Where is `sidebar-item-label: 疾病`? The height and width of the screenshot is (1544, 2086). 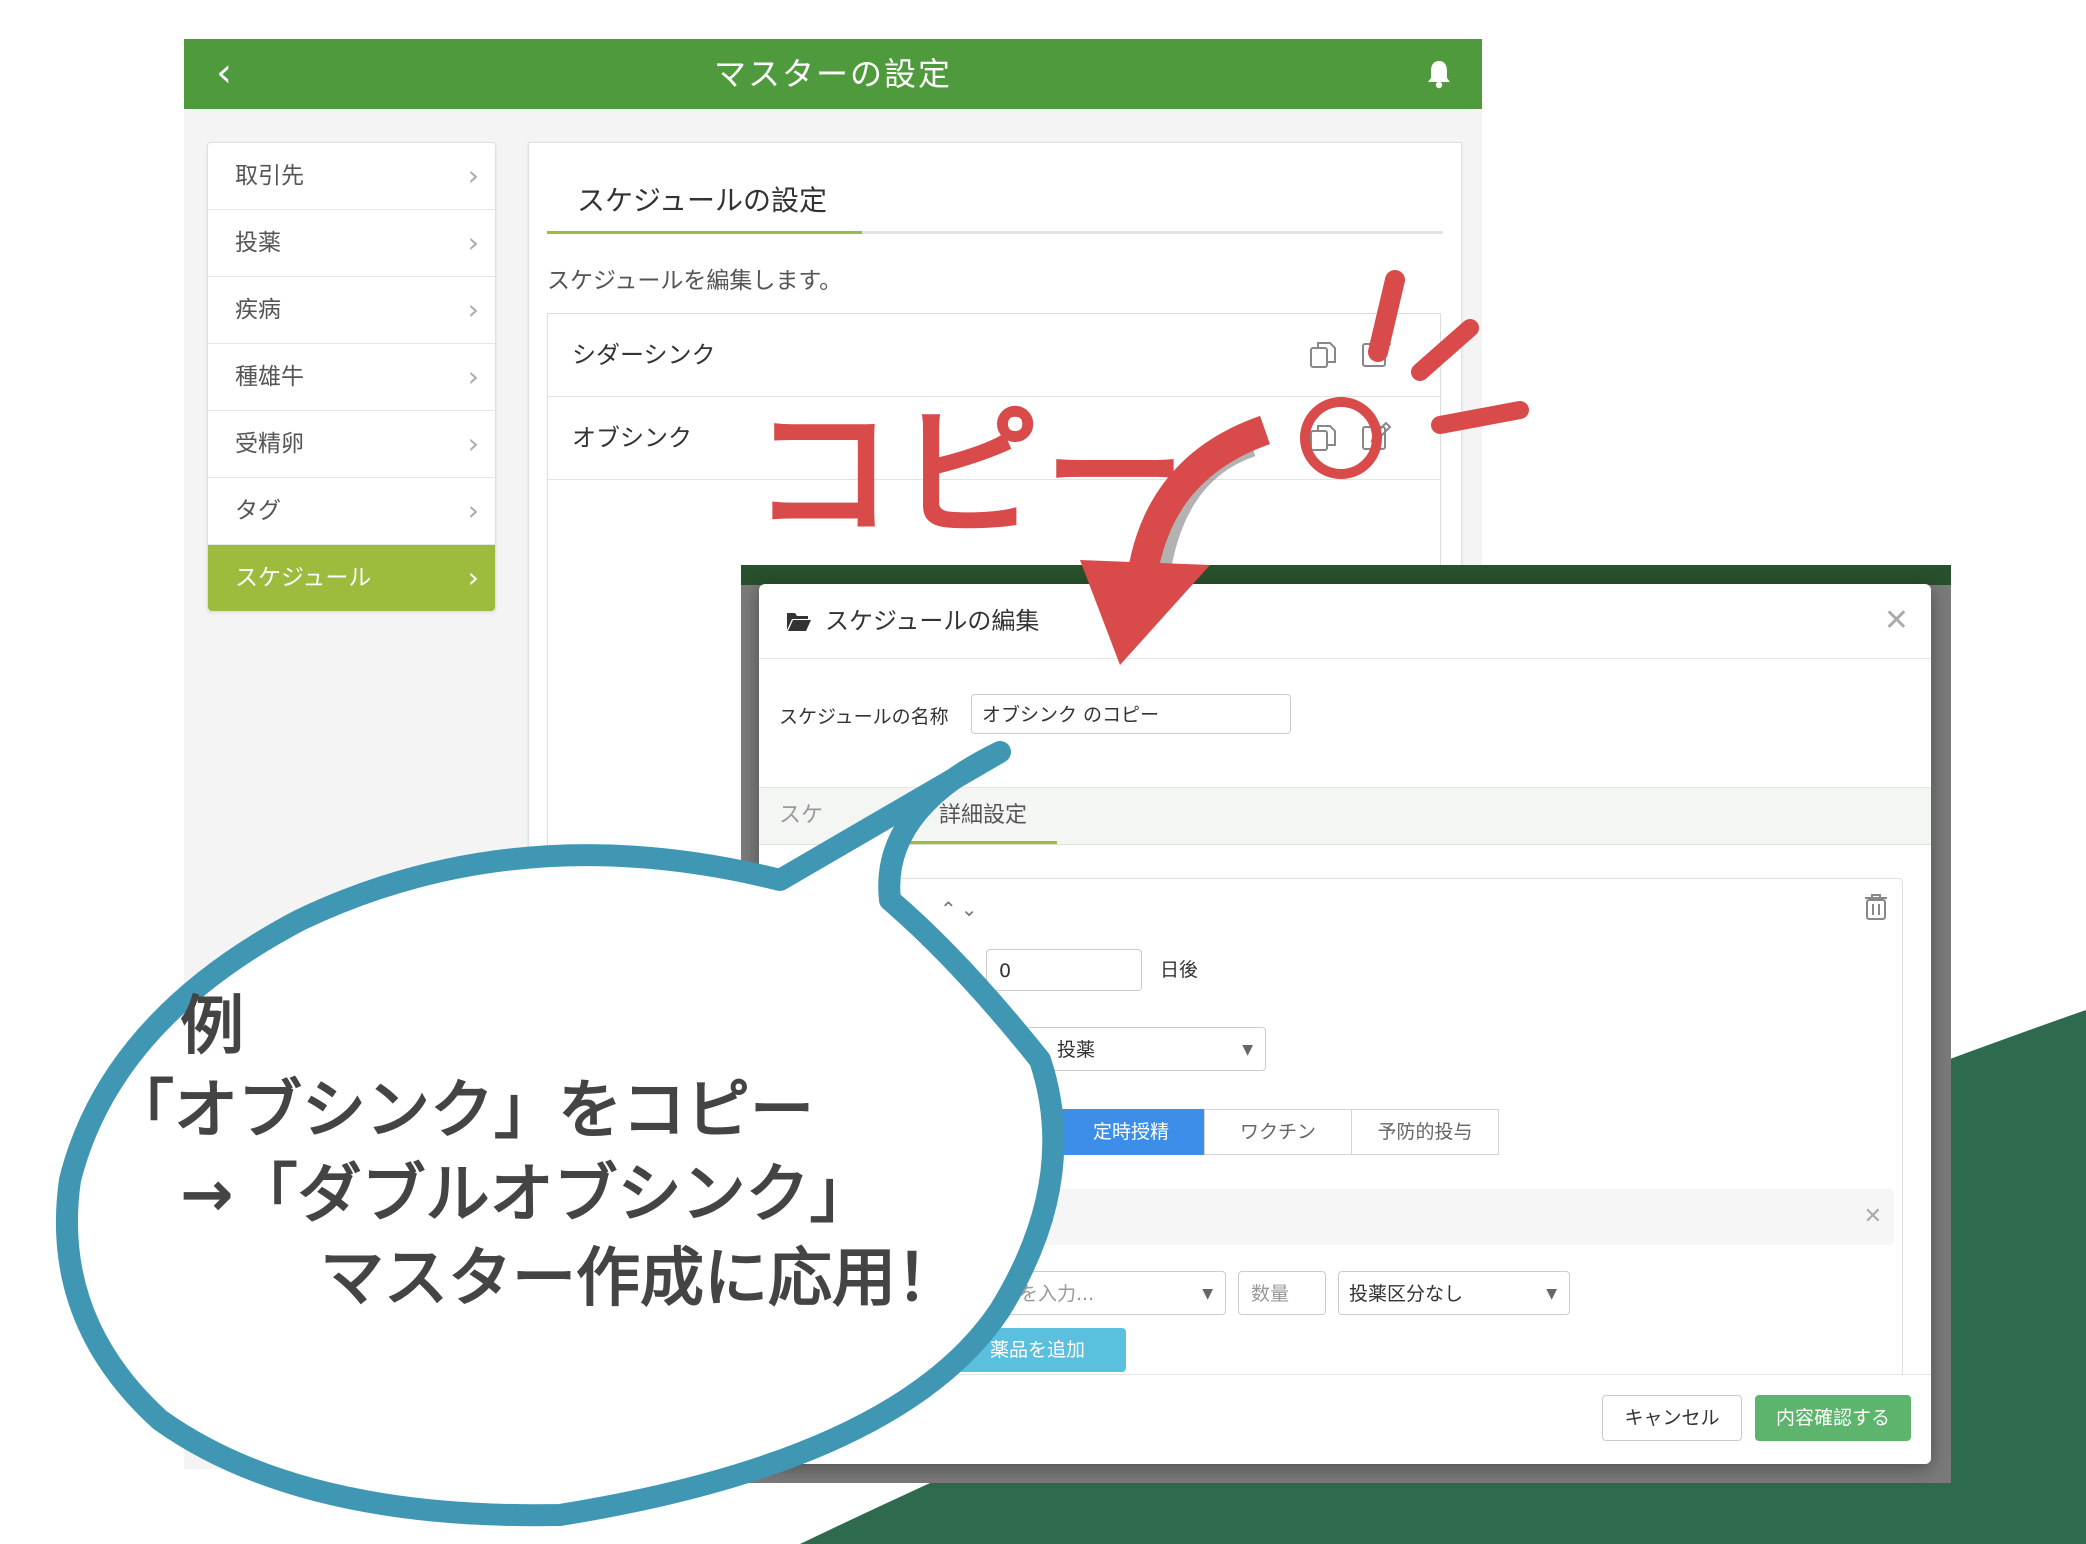 sidebar-item-label: 疾病 is located at coordinates (258, 310).